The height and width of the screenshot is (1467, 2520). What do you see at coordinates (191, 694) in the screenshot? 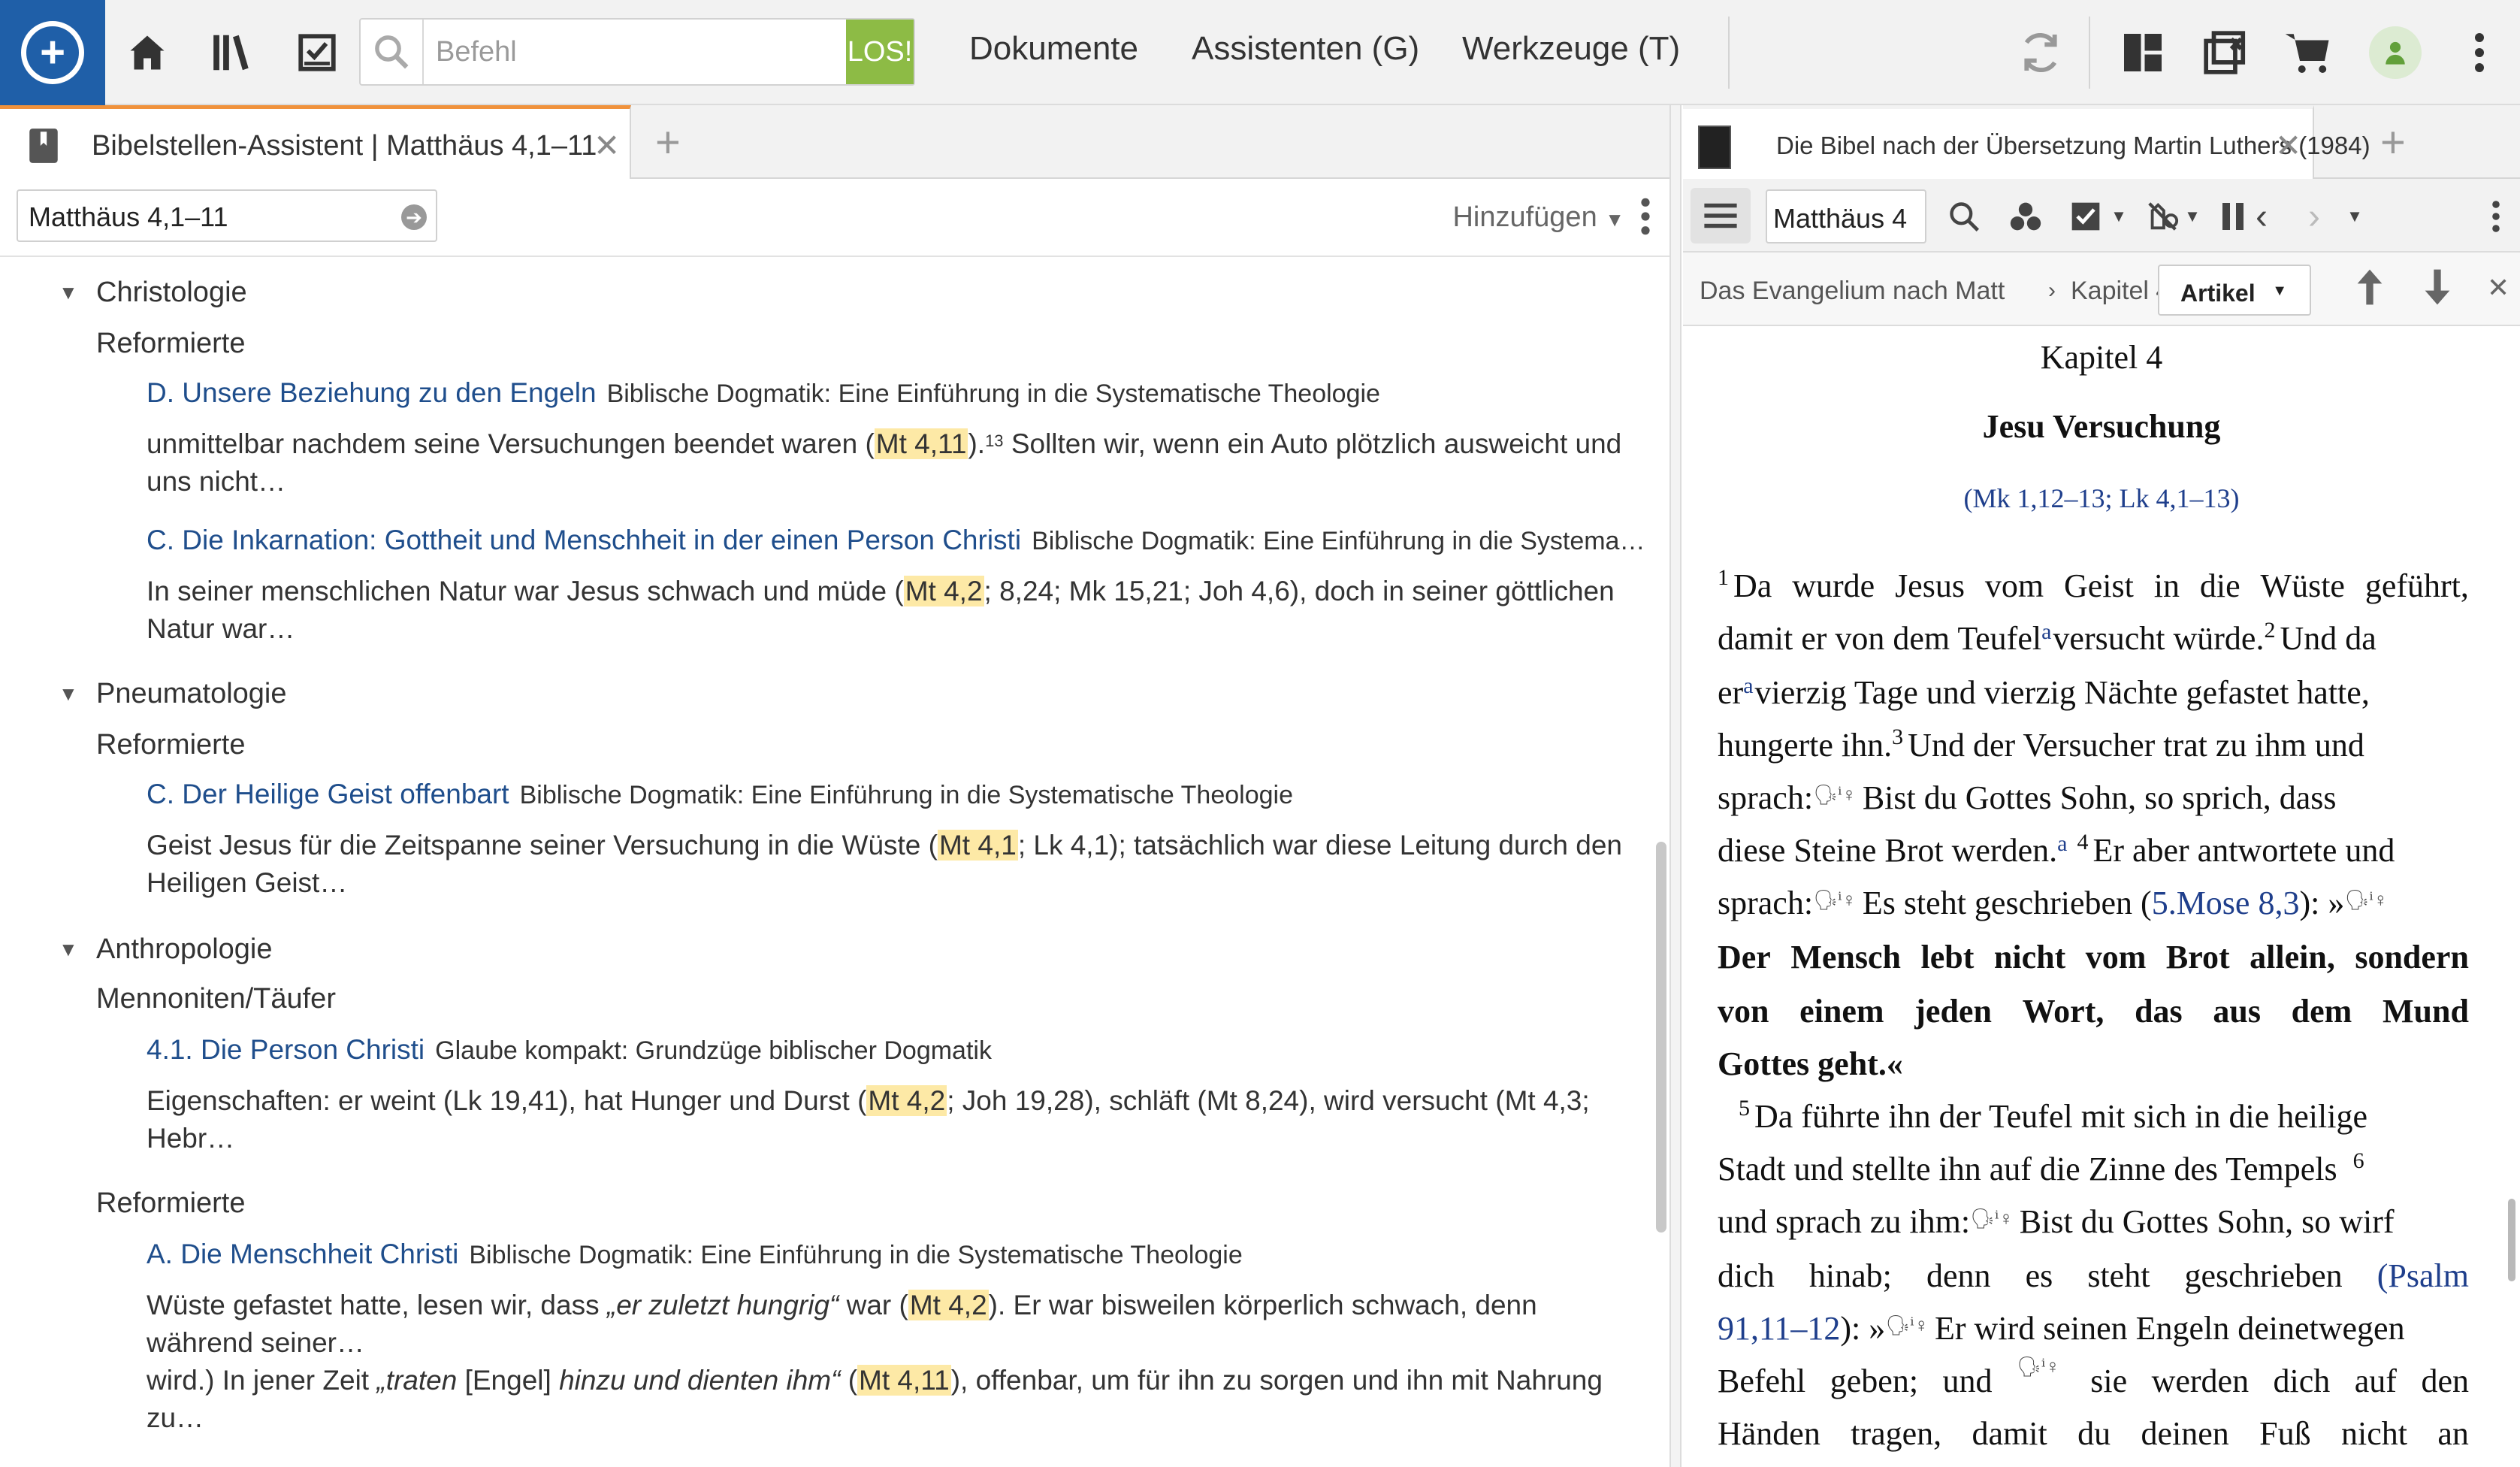
I see `section-heading: Pneumatologie` at bounding box center [191, 694].